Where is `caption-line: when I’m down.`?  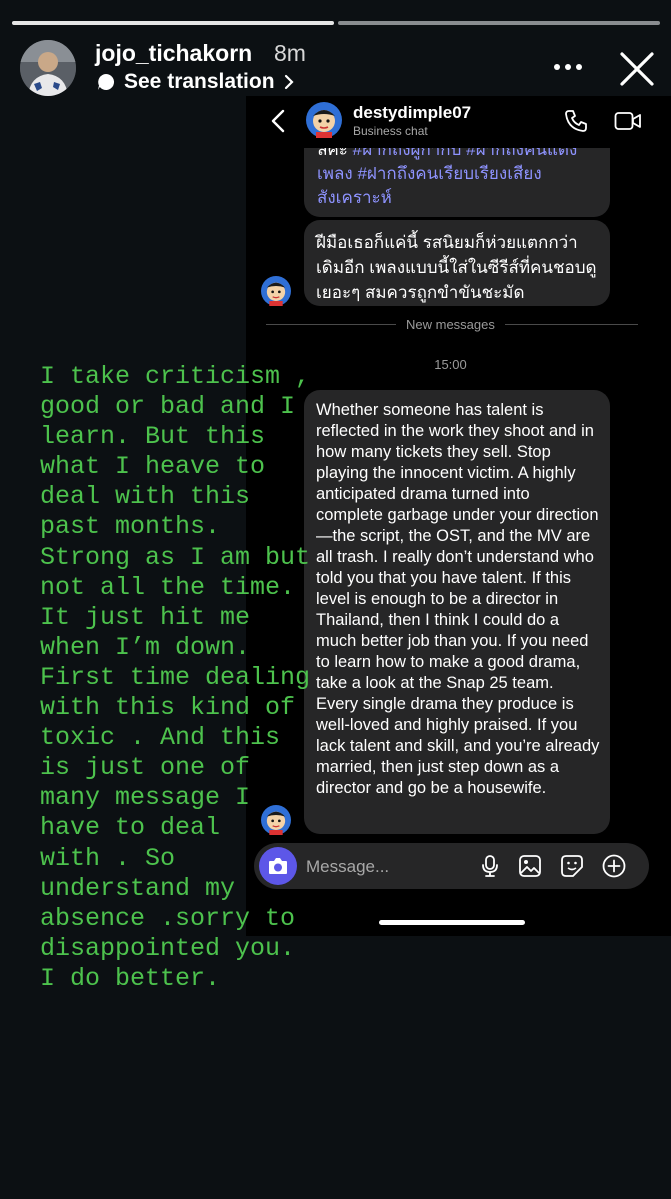 caption-line: when I’m down. is located at coordinates (145, 647).